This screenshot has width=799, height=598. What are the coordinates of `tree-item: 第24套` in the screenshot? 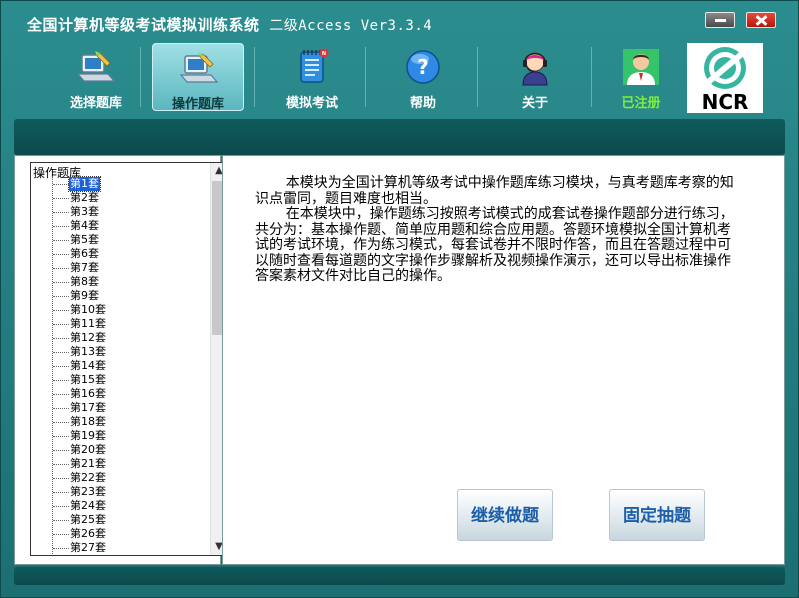 It's located at (121, 506).